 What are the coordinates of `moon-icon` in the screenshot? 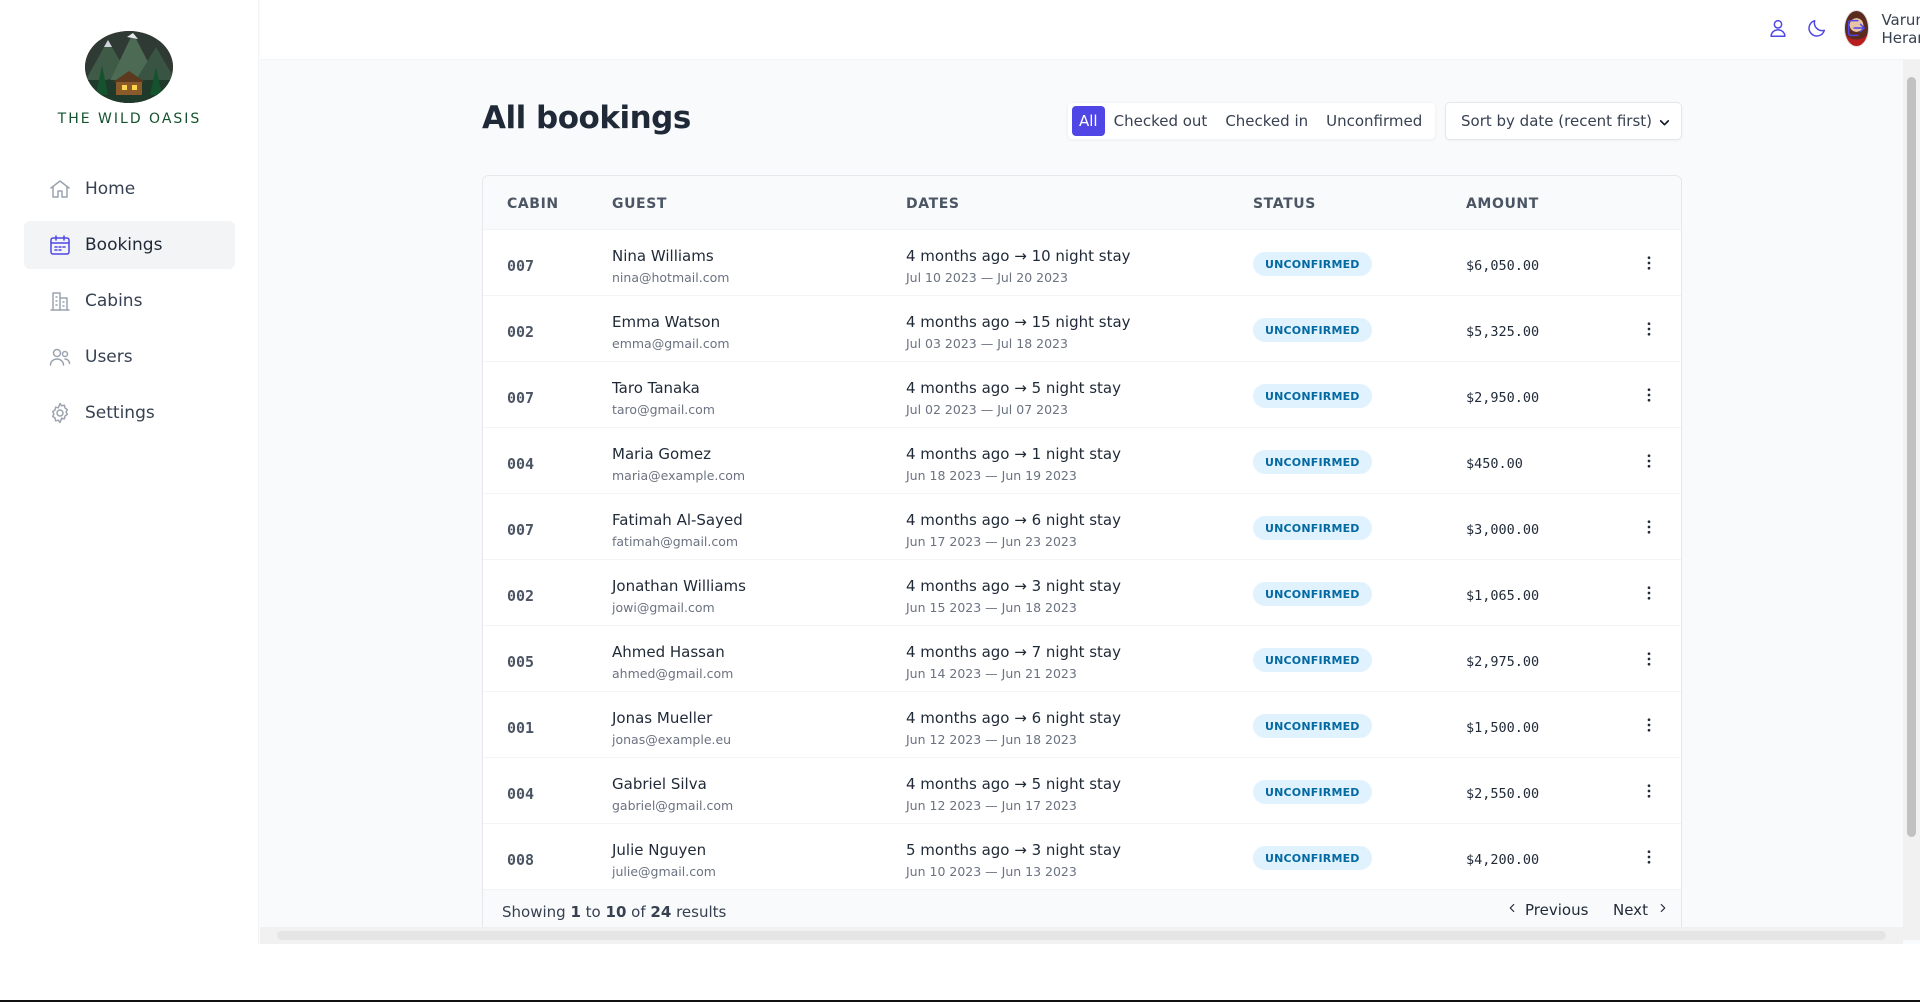 It's located at (1818, 29).